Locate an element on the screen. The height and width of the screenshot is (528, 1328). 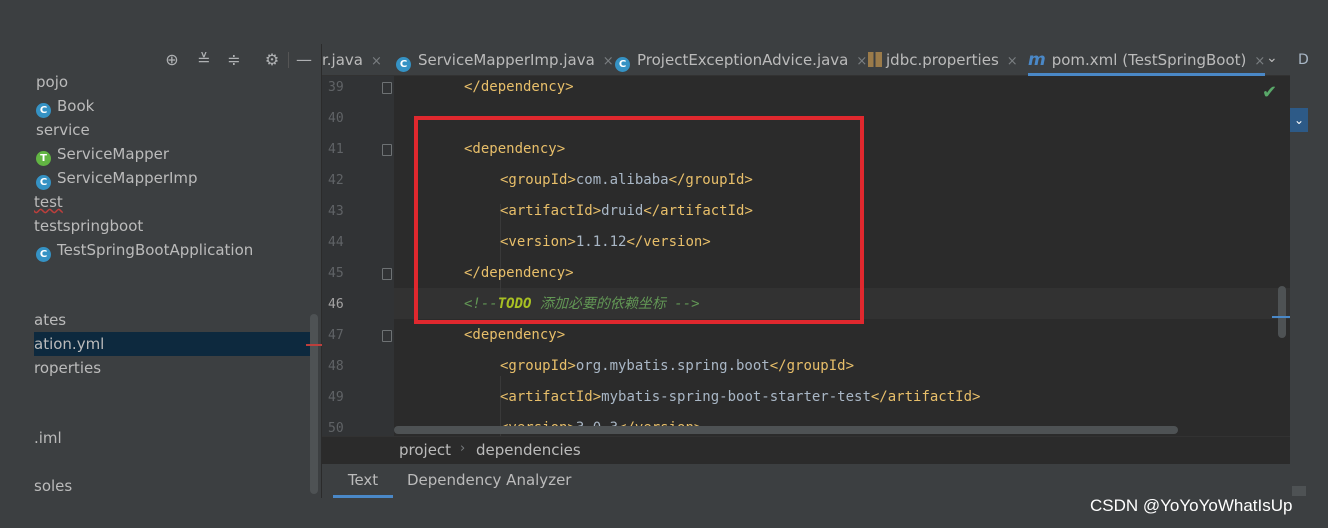
tree-item-servicemapper: T ServiceMapper is located at coordinates (102, 154).